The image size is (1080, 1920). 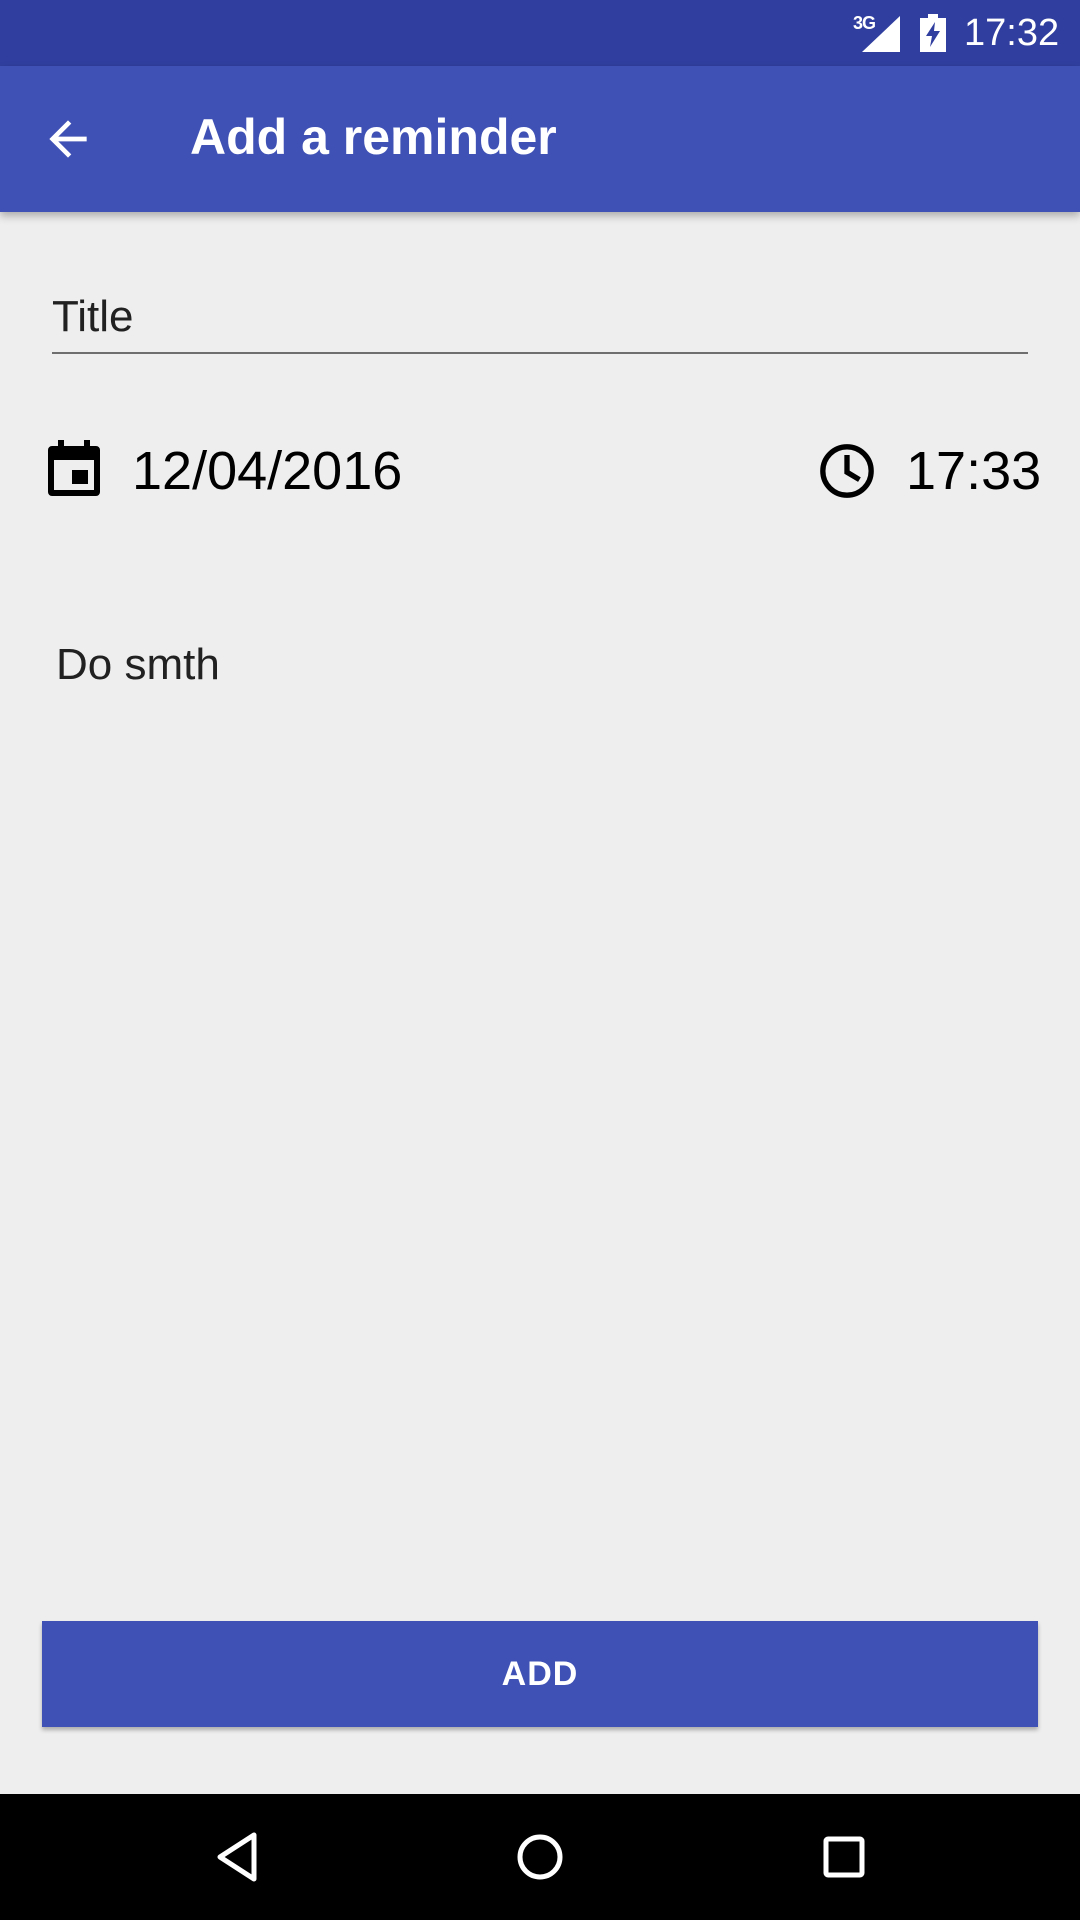 What do you see at coordinates (540, 1674) in the screenshot?
I see `add-button: ADD` at bounding box center [540, 1674].